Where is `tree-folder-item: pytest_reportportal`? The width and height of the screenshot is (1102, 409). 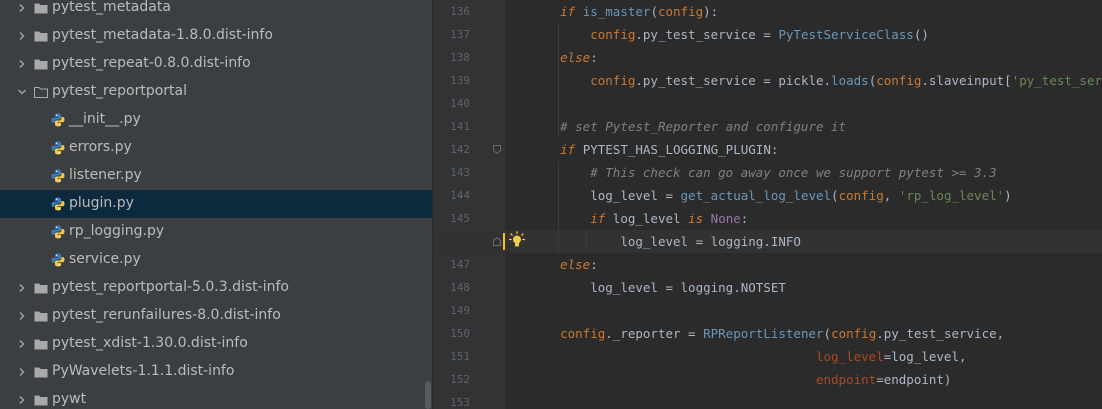
tree-folder-item: pytest_reportportal is located at coordinates (216, 92).